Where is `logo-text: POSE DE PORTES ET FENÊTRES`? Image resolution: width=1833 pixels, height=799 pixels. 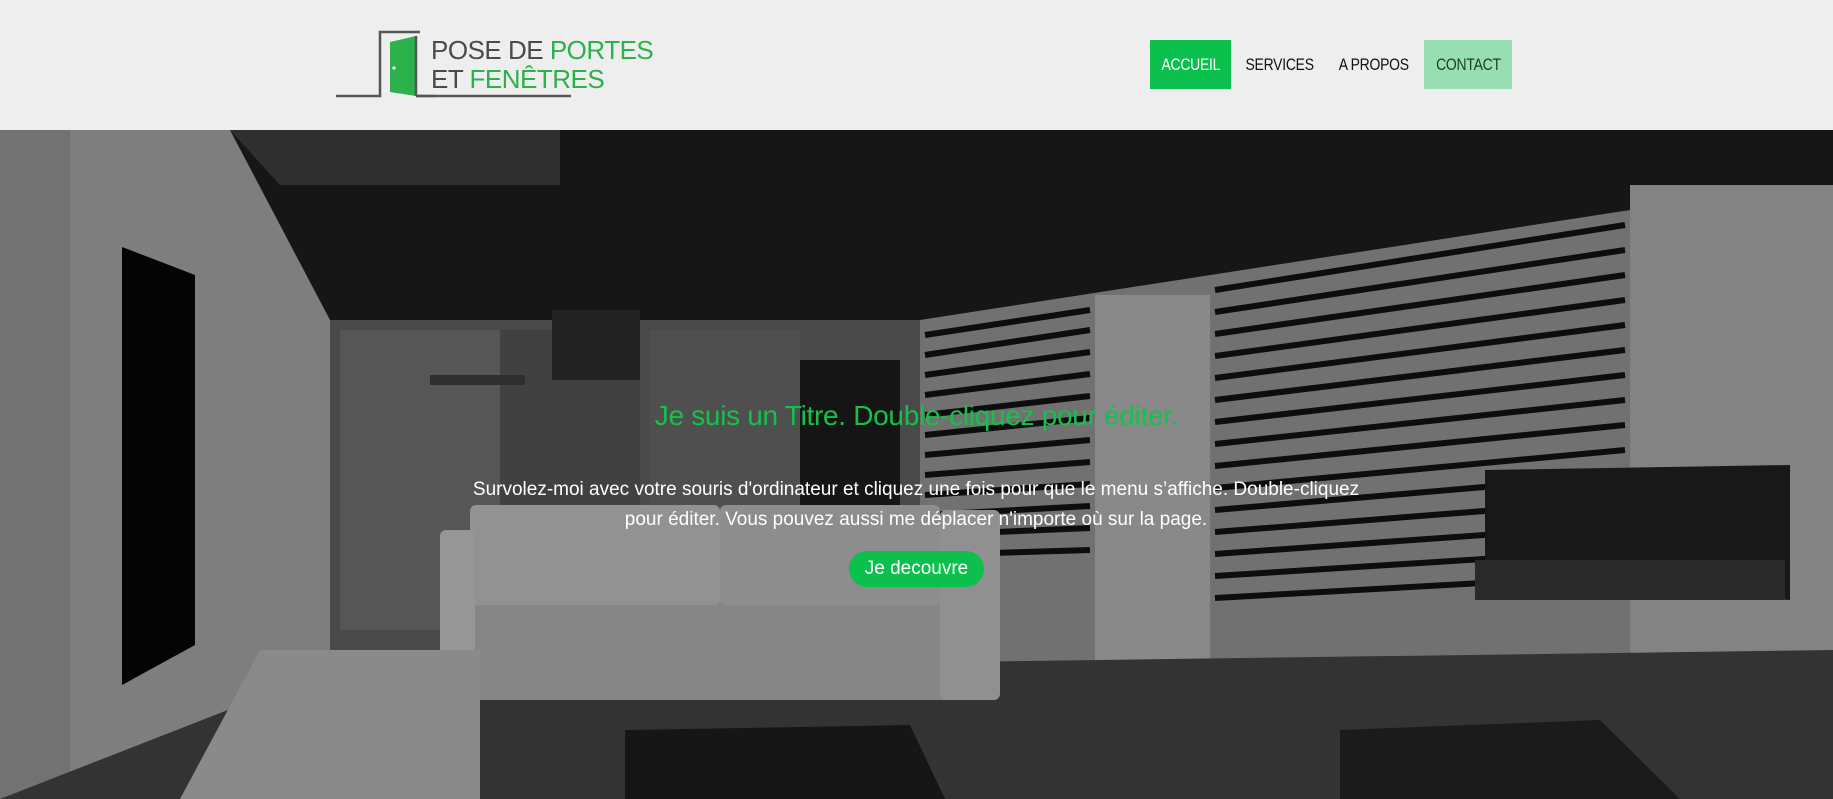
logo-text: POSE DE PORTES ET FENÊTRES is located at coordinates (542, 64).